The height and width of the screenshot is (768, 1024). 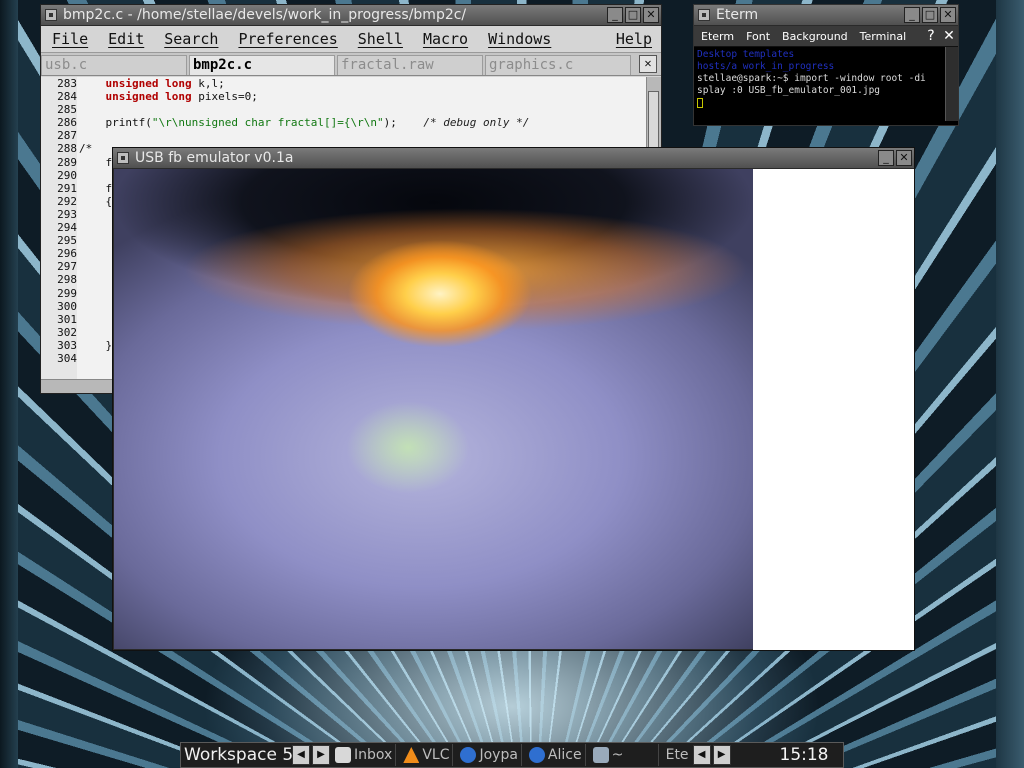 I want to click on tab-graphics-c: graphics.c, so click(x=558, y=65).